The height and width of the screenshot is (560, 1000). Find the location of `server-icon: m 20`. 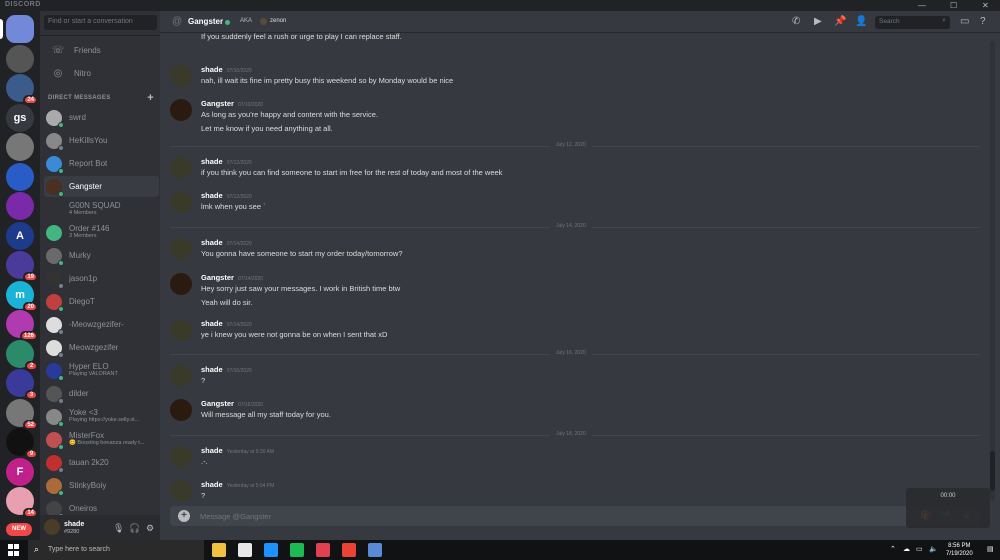

server-icon: m 20 is located at coordinates (22, 296).